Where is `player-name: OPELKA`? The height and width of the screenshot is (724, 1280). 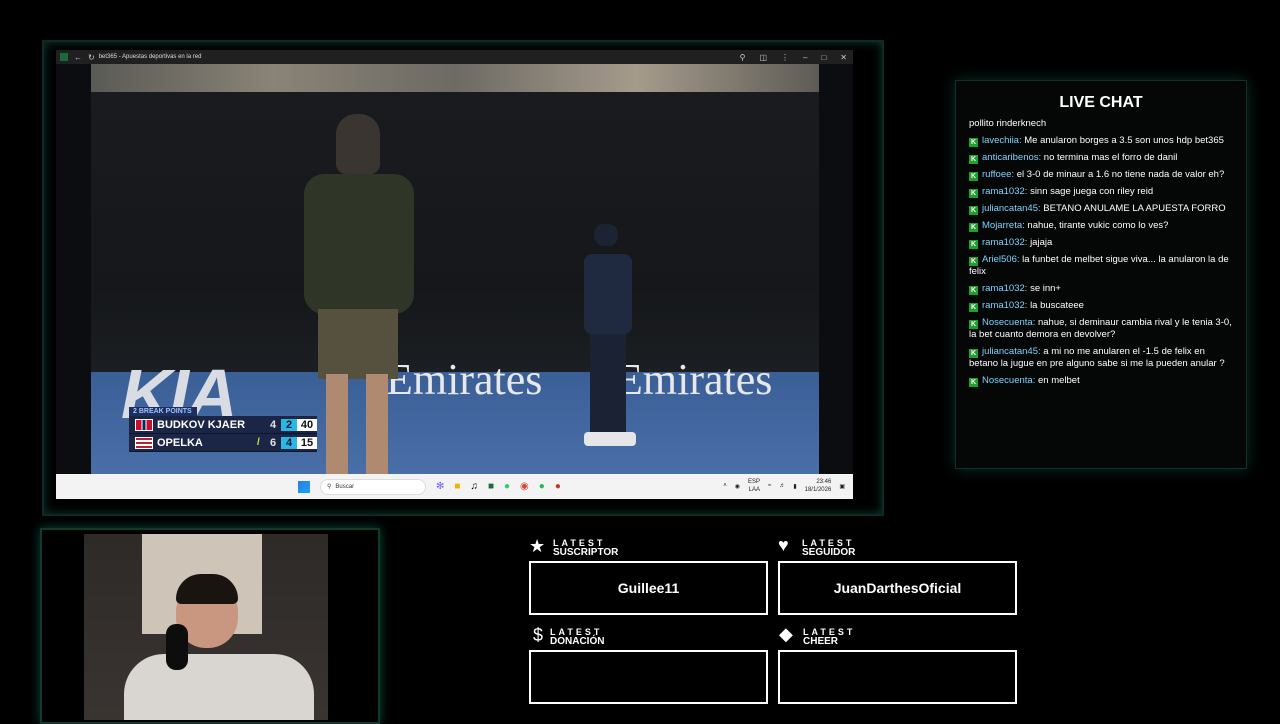 player-name: OPELKA is located at coordinates (180, 442).